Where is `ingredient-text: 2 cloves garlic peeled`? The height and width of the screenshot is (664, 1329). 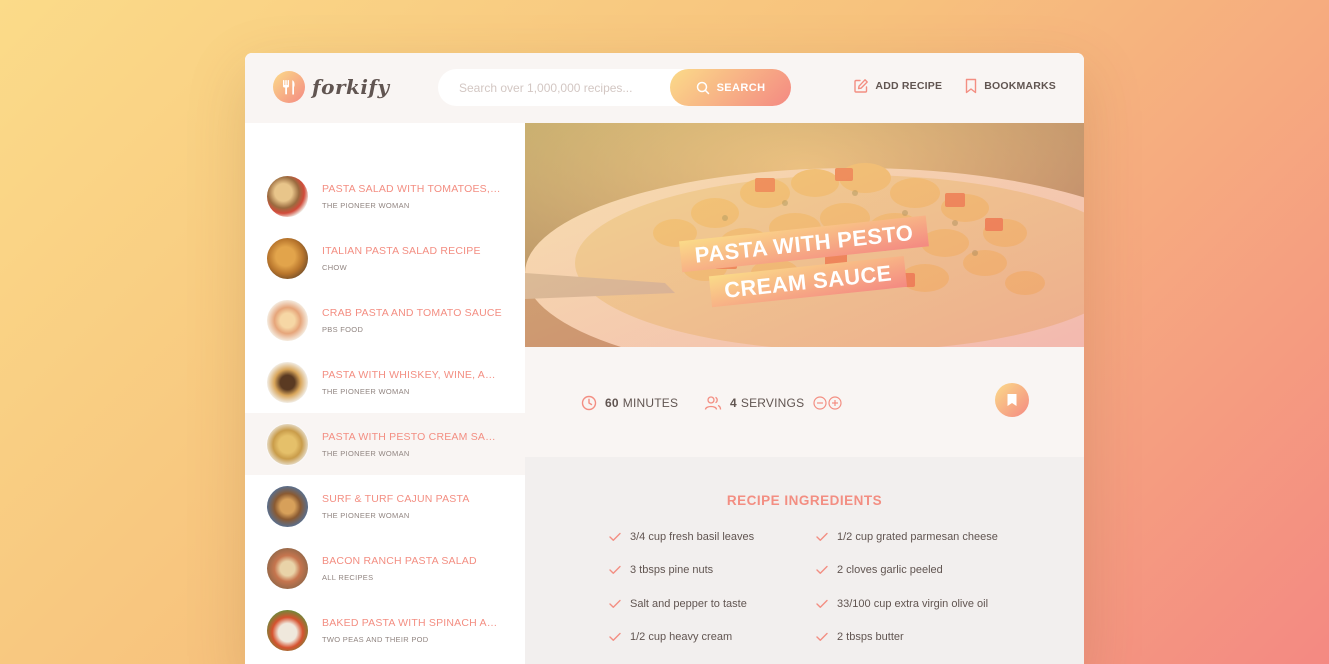 ingredient-text: 2 cloves garlic peeled is located at coordinates (890, 570).